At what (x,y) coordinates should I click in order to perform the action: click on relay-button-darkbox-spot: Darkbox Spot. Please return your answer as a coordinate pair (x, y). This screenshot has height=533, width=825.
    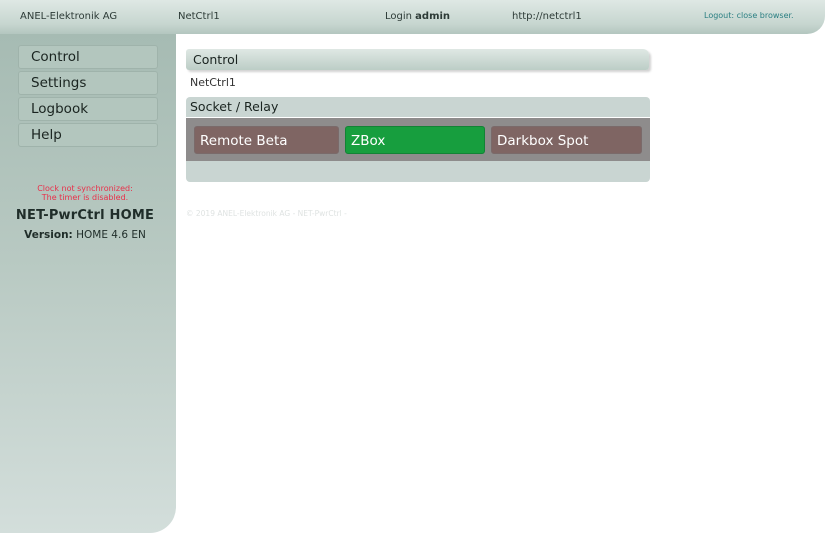
    Looking at the image, I should click on (566, 140).